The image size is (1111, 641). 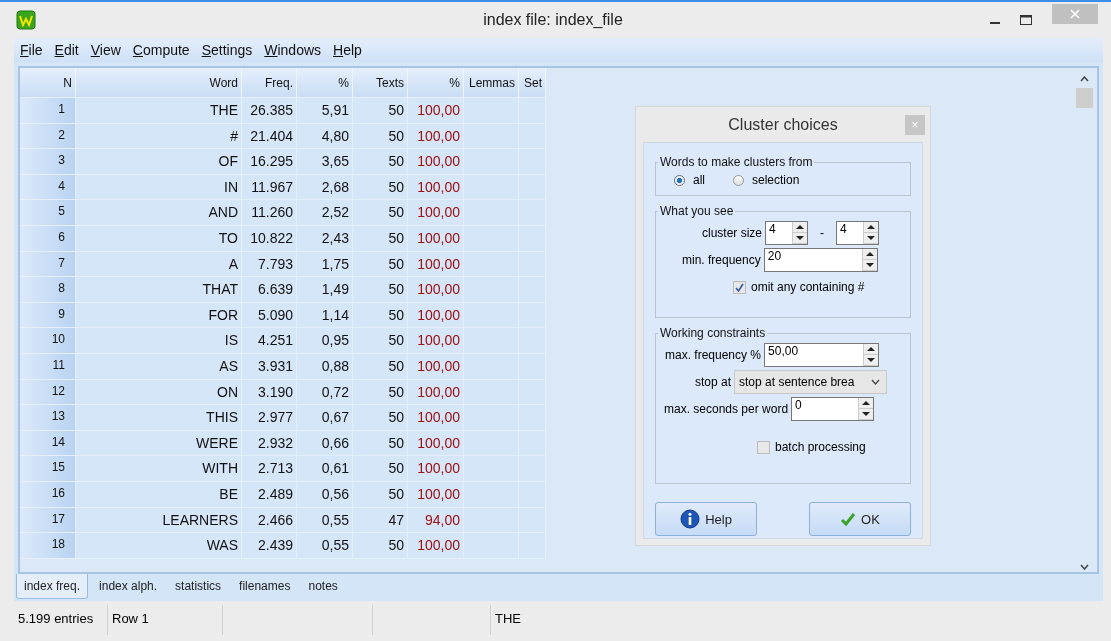 What do you see at coordinates (325, 264) in the screenshot?
I see `table-cell: 1,75` at bounding box center [325, 264].